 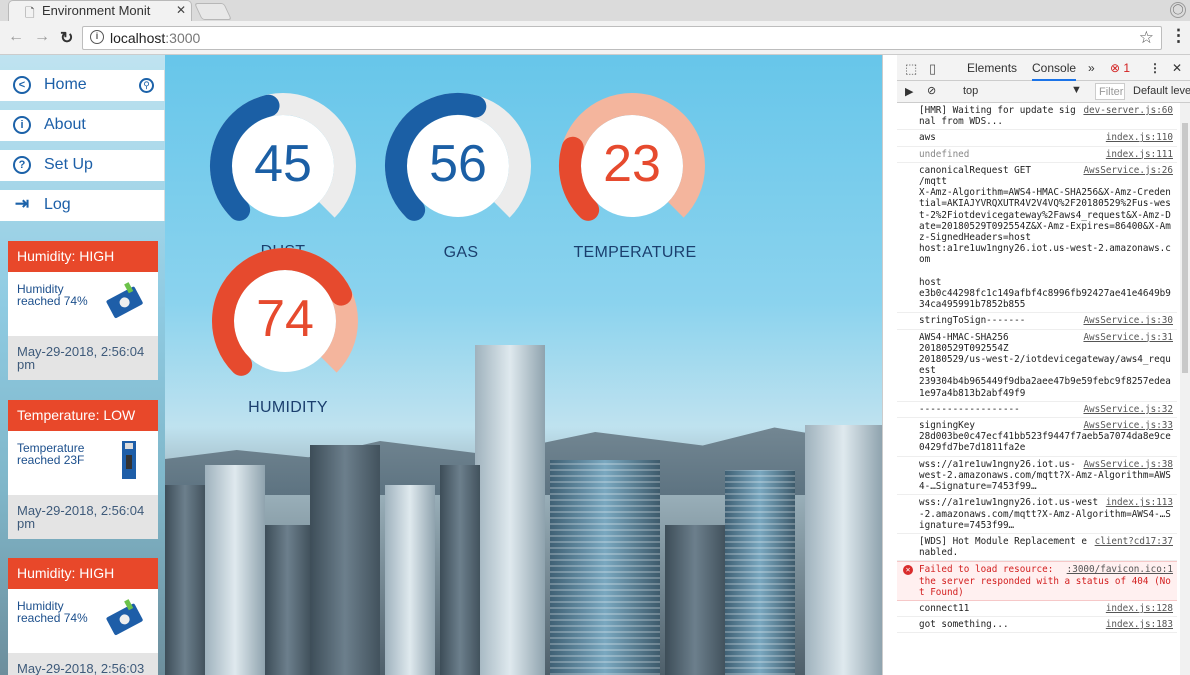 I want to click on console-source-link: AwsService.js:31, so click(x=1128, y=337).